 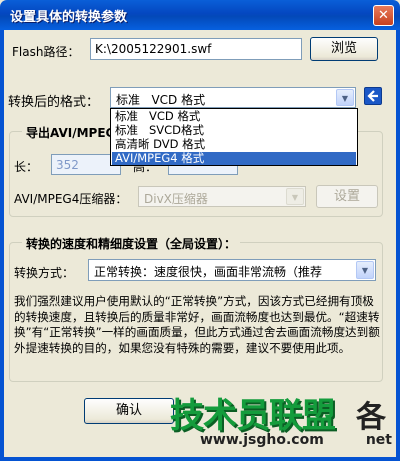 What do you see at coordinates (54, 102) in the screenshot?
I see `format-label: 转换后的格式：` at bounding box center [54, 102].